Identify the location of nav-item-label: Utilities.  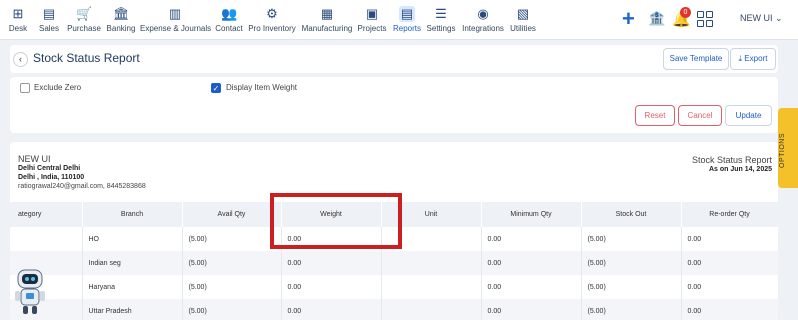
(523, 28).